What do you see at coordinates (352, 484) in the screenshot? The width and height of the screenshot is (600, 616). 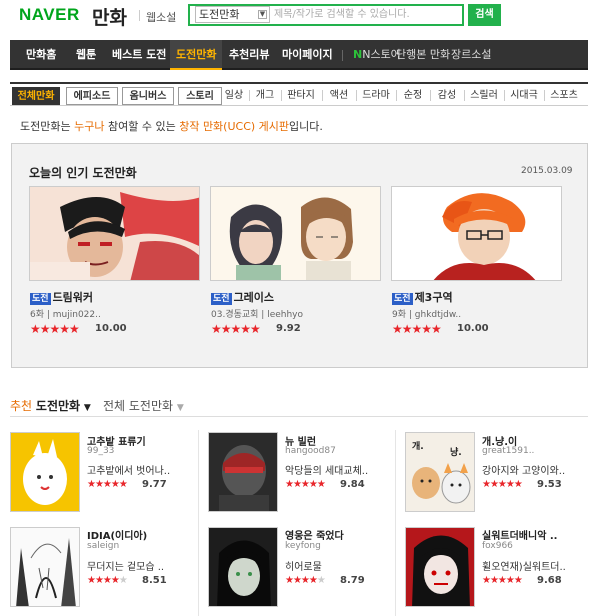 I see `rating-score: 9.84` at bounding box center [352, 484].